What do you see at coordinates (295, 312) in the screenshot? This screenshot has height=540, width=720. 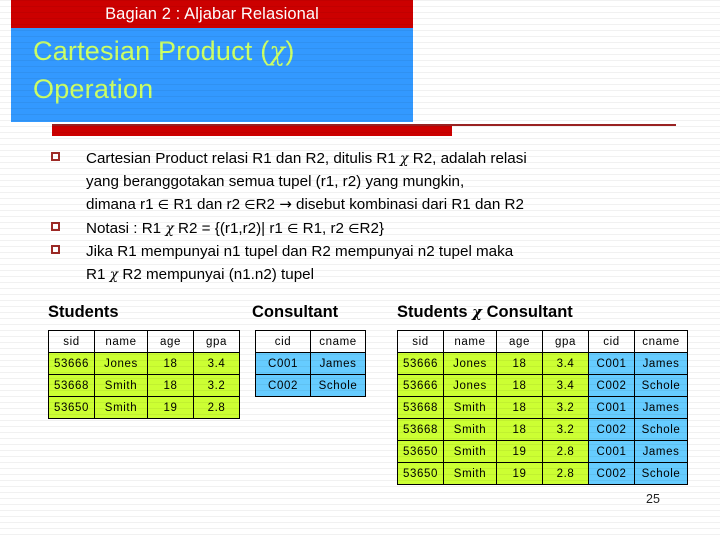 I see `consultant-table-caption: Consultant` at bounding box center [295, 312].